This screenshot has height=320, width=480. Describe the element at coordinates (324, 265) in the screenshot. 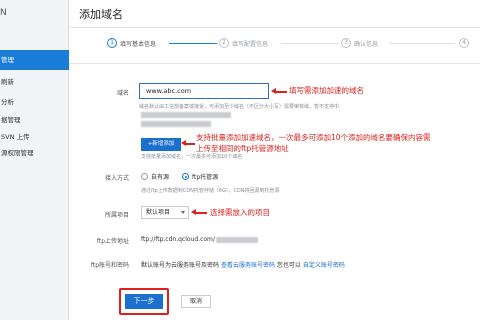

I see `custom-credentials-link: 自定义账号密码` at that location.